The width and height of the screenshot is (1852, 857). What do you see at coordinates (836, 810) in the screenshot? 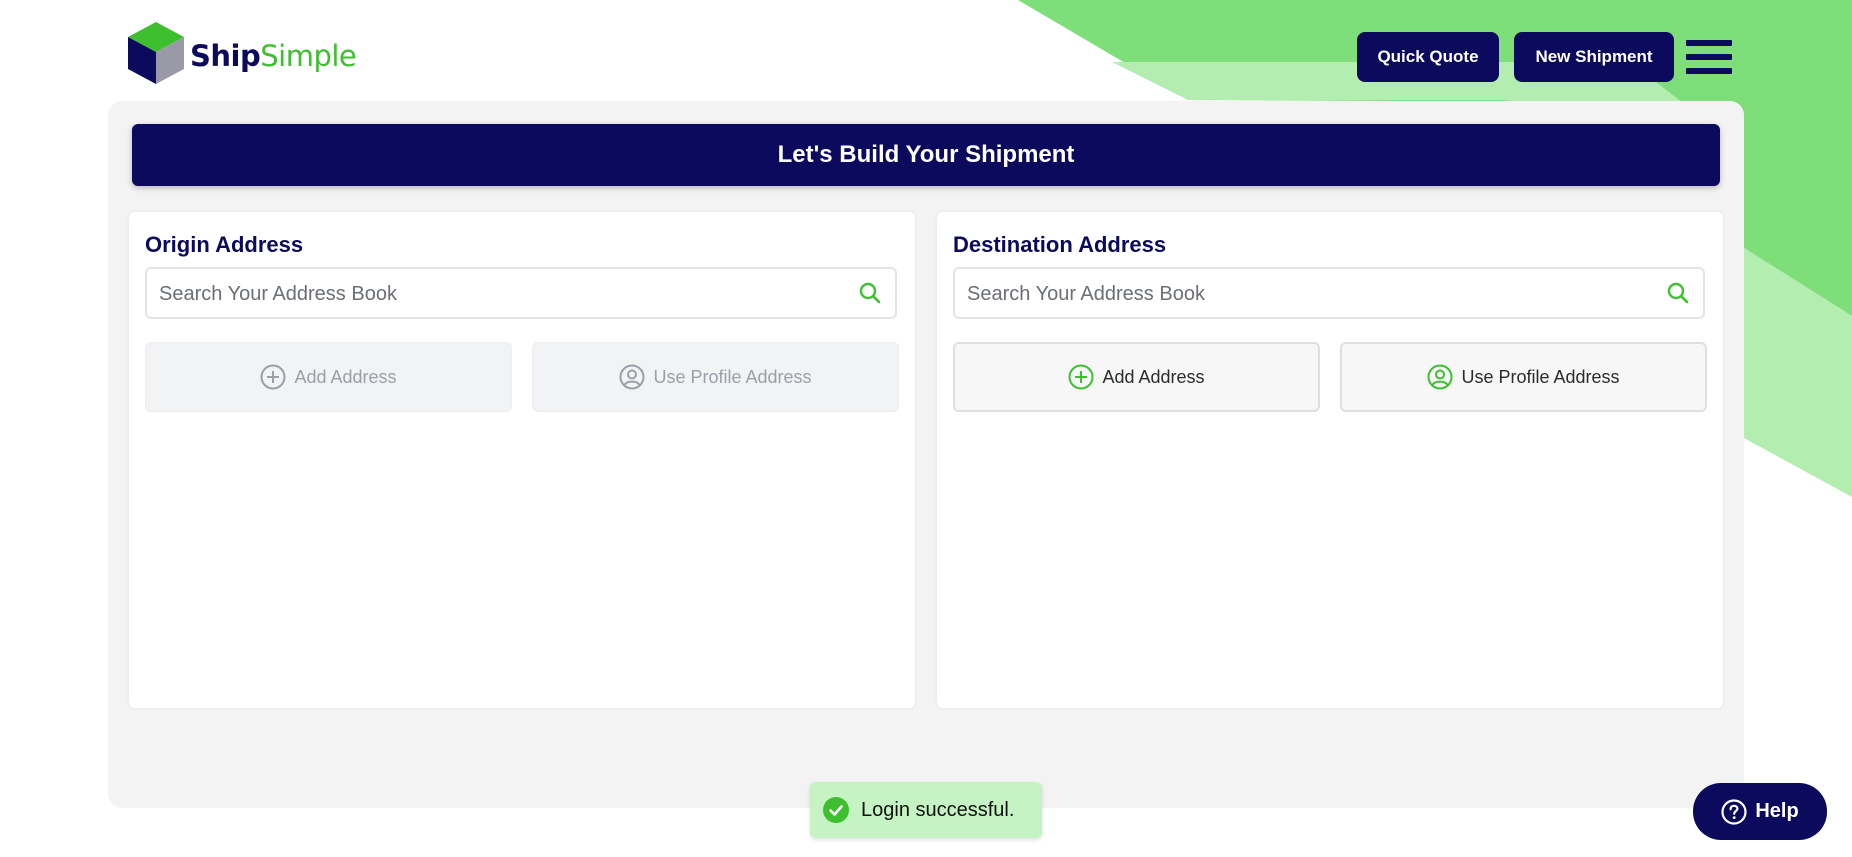
I see `check-circle-icon` at bounding box center [836, 810].